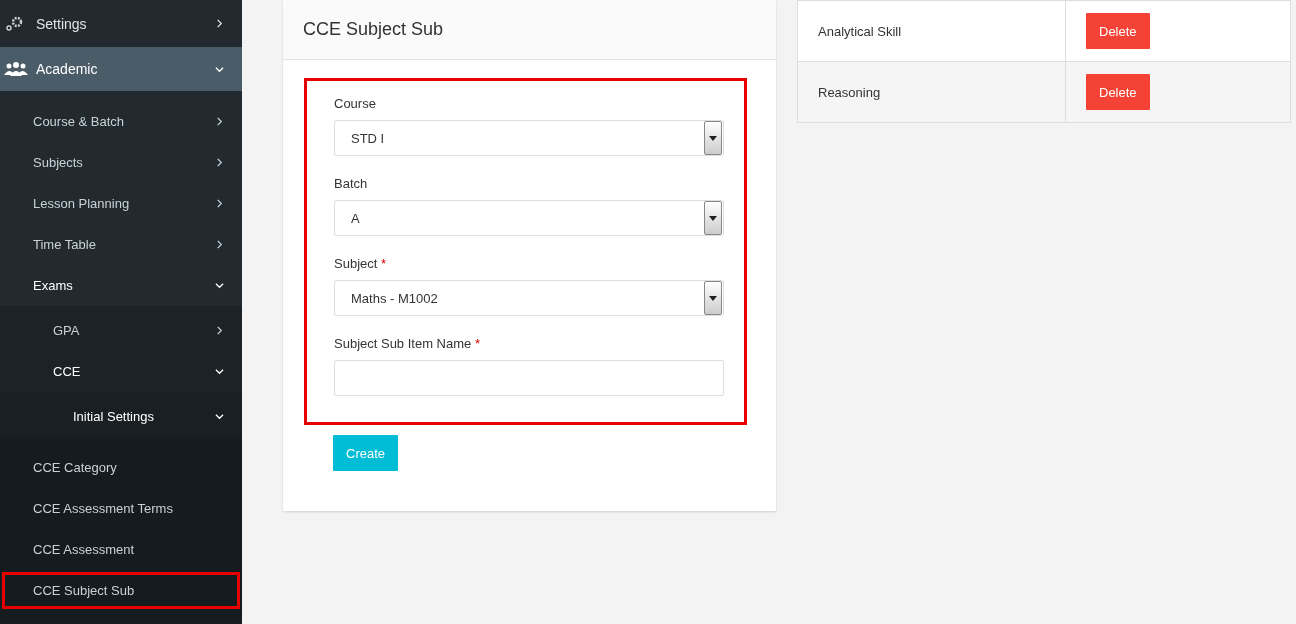  I want to click on field-label: Subject *, so click(361, 263).